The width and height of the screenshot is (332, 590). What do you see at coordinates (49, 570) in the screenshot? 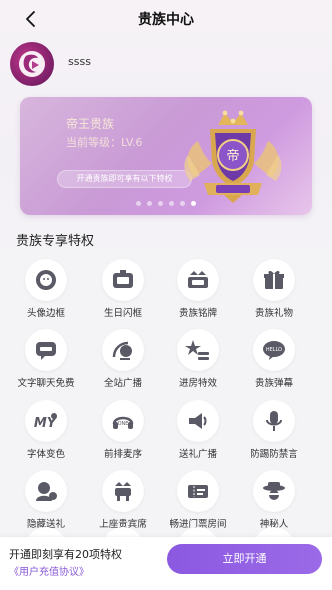
I see `recharge-agreement-link: 《用户充值协议》` at bounding box center [49, 570].